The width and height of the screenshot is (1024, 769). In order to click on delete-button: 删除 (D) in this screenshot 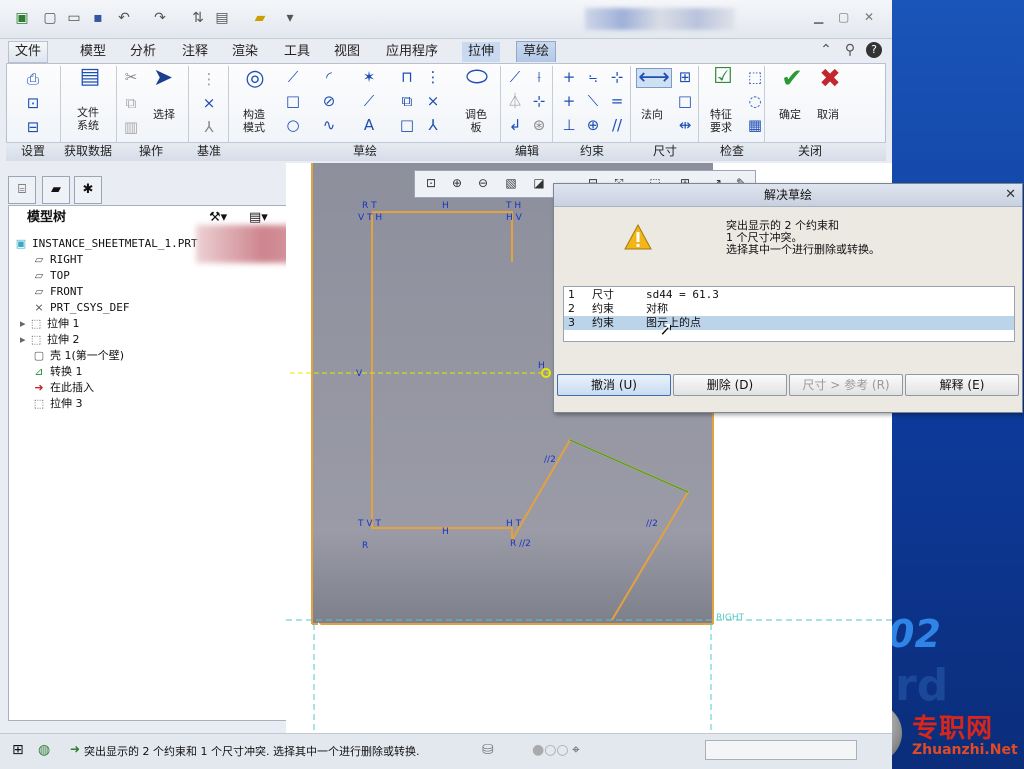, I will do `click(730, 385)`.